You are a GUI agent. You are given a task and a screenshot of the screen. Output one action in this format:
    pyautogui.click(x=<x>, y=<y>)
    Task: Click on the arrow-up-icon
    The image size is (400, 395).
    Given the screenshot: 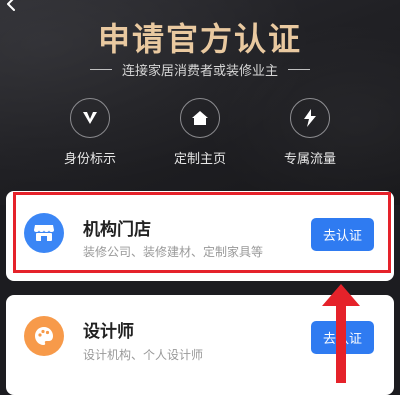 What is the action you would take?
    pyautogui.click(x=341, y=333)
    